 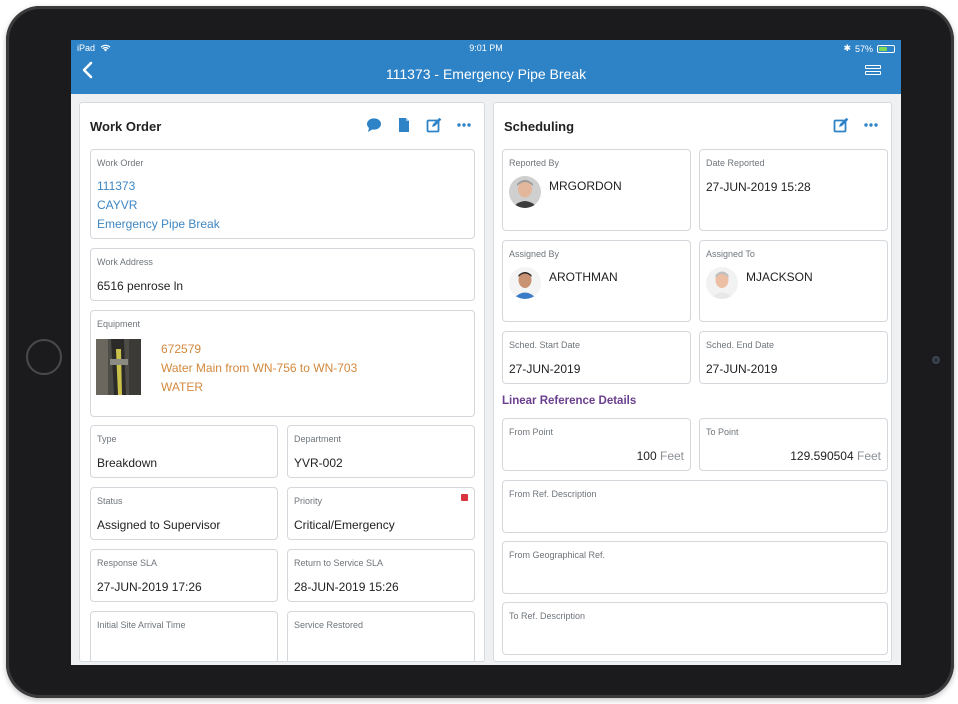 What do you see at coordinates (793, 190) in the screenshot?
I see `date-reported-card: Date Reported 27-JUN-2019 15:28` at bounding box center [793, 190].